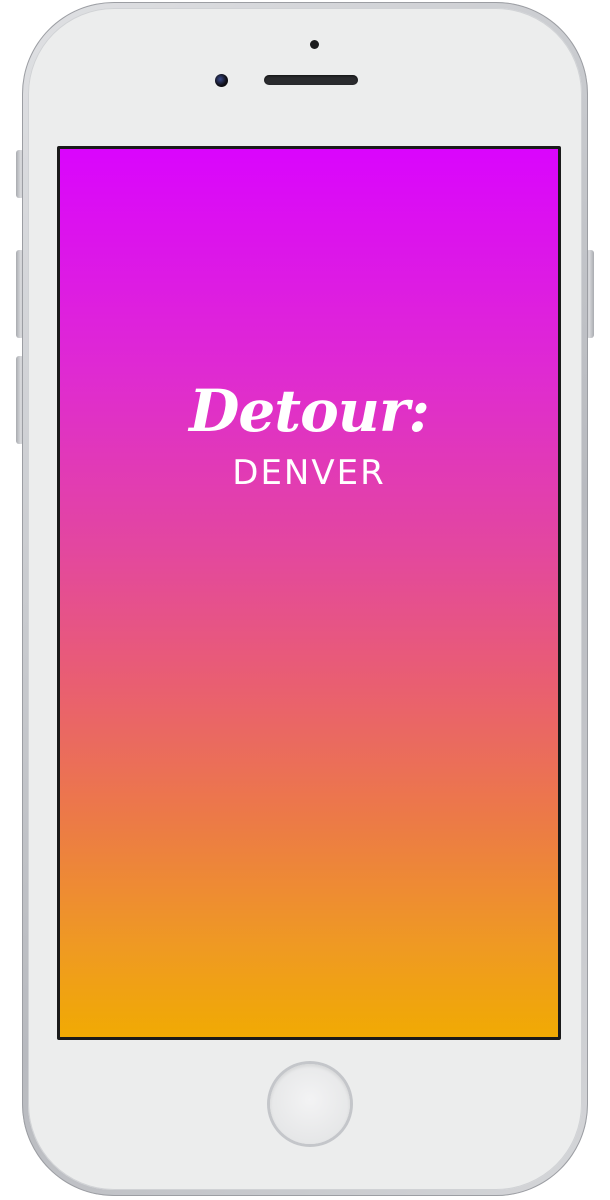 This screenshot has height=1200, width=610. Describe the element at coordinates (314, 44) in the screenshot. I see `speaker-dot-icon` at that location.